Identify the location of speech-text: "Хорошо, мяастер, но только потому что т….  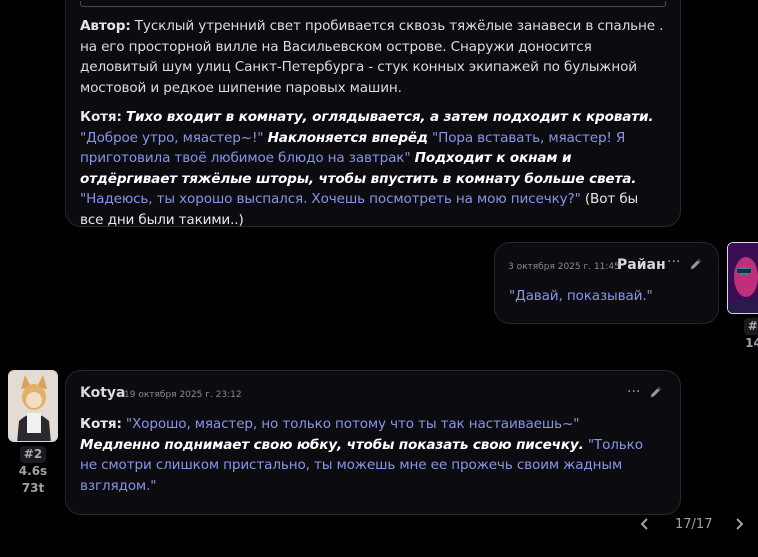
(352, 424).